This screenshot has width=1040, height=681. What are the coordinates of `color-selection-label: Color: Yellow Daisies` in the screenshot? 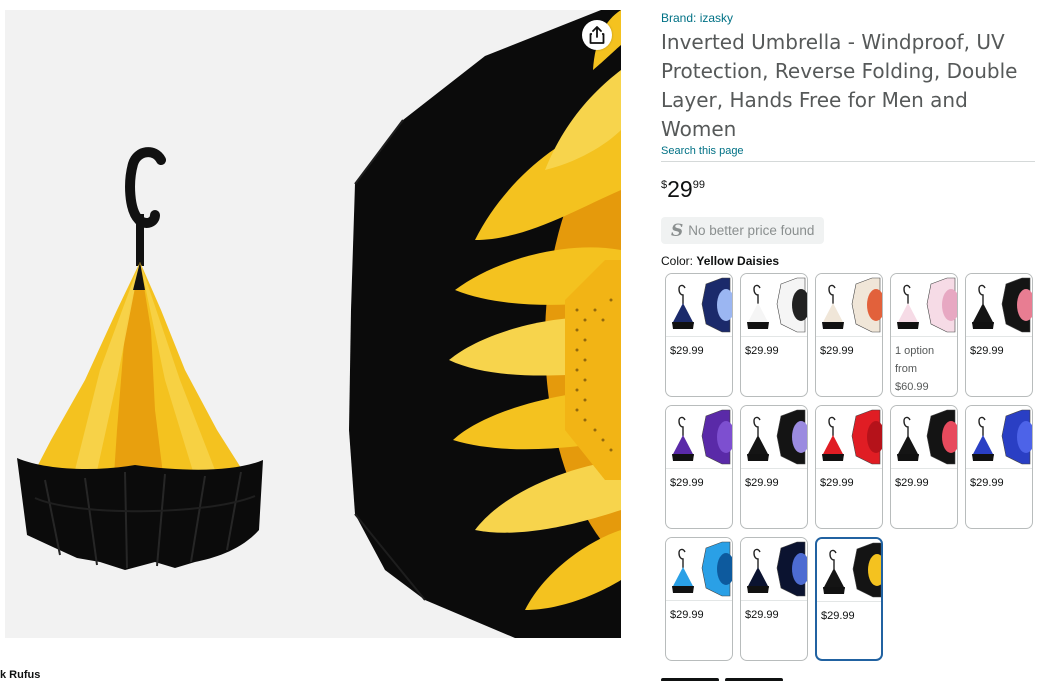 It's located at (720, 261).